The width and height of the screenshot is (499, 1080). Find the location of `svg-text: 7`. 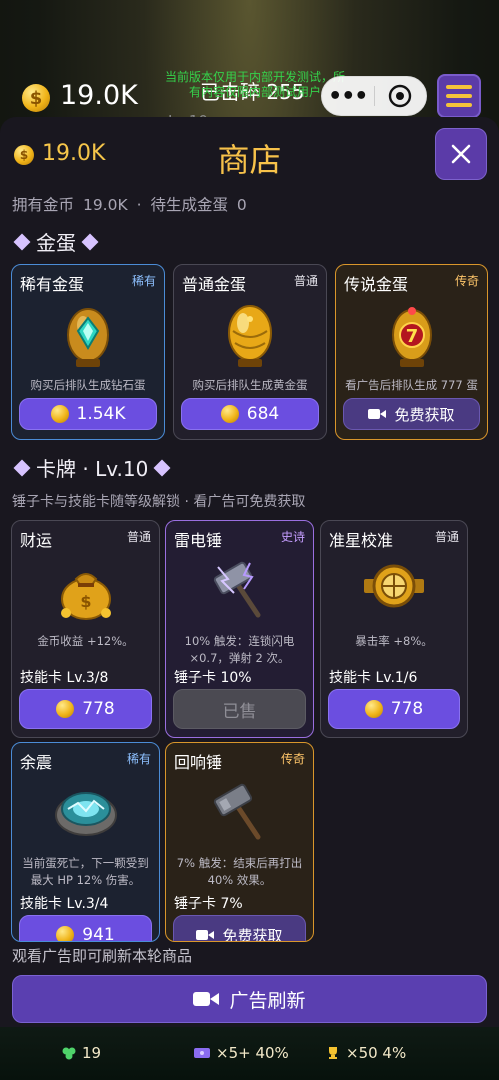

svg-text: 7 is located at coordinates (411, 336).